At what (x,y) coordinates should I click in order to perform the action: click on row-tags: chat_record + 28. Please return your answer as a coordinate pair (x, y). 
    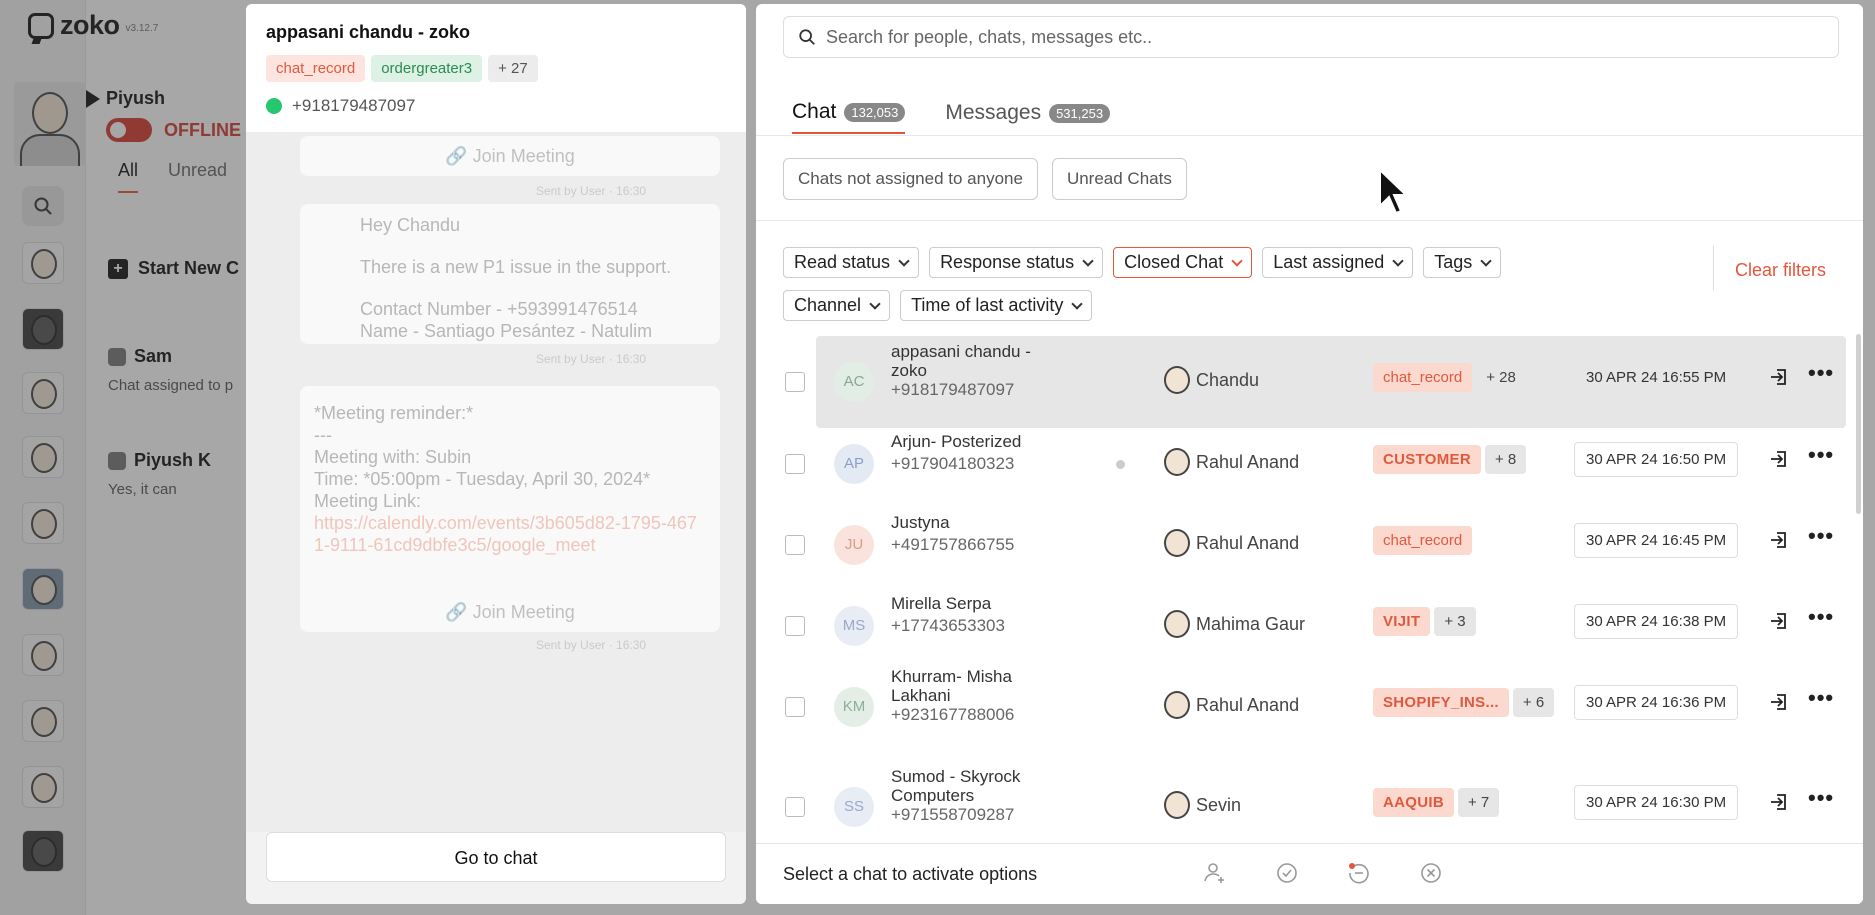
    Looking at the image, I should click on (1449, 377).